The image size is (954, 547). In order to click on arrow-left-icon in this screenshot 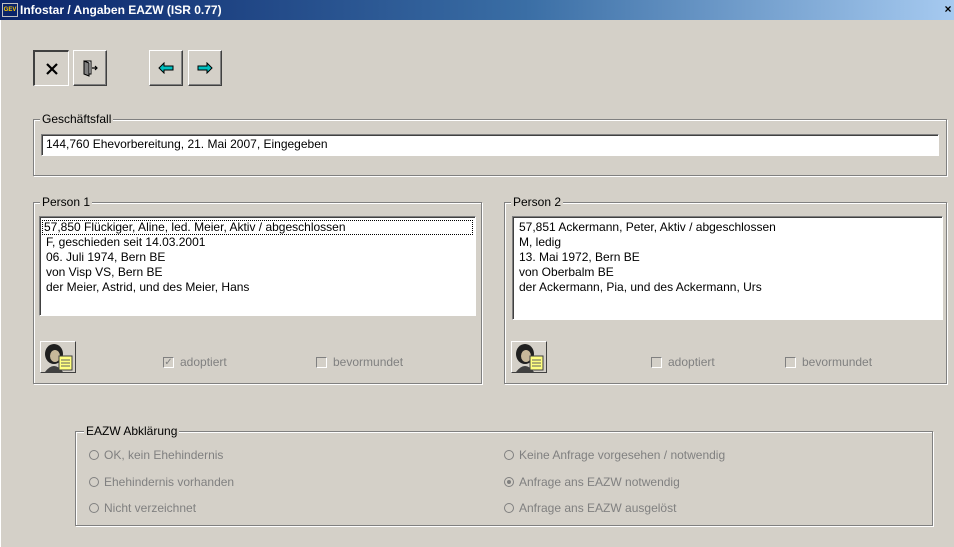, I will do `click(166, 68)`.